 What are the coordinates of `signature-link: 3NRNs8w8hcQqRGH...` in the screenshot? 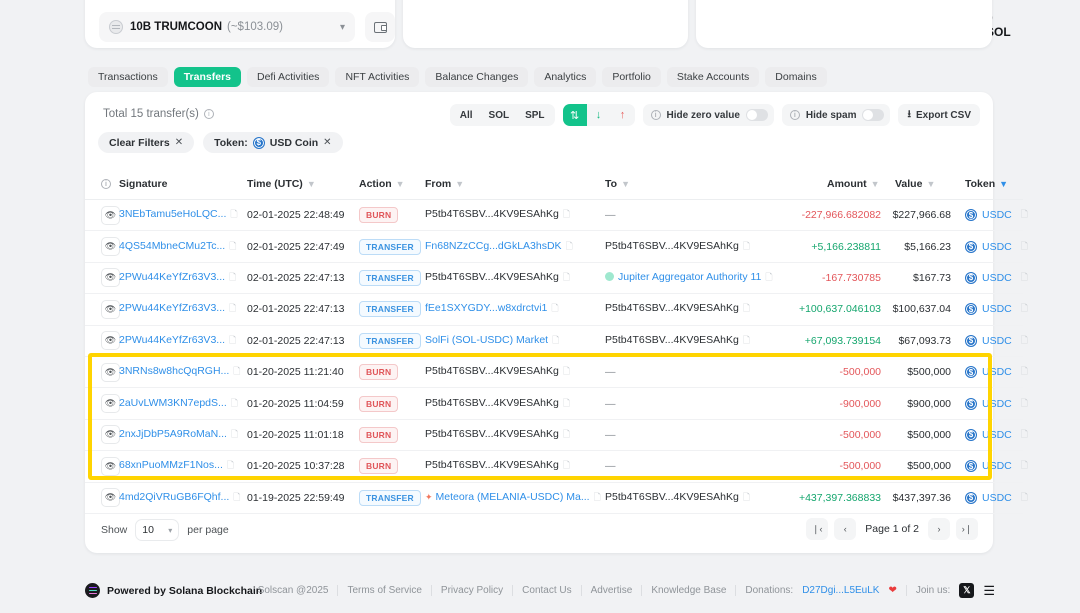 It's located at (174, 371).